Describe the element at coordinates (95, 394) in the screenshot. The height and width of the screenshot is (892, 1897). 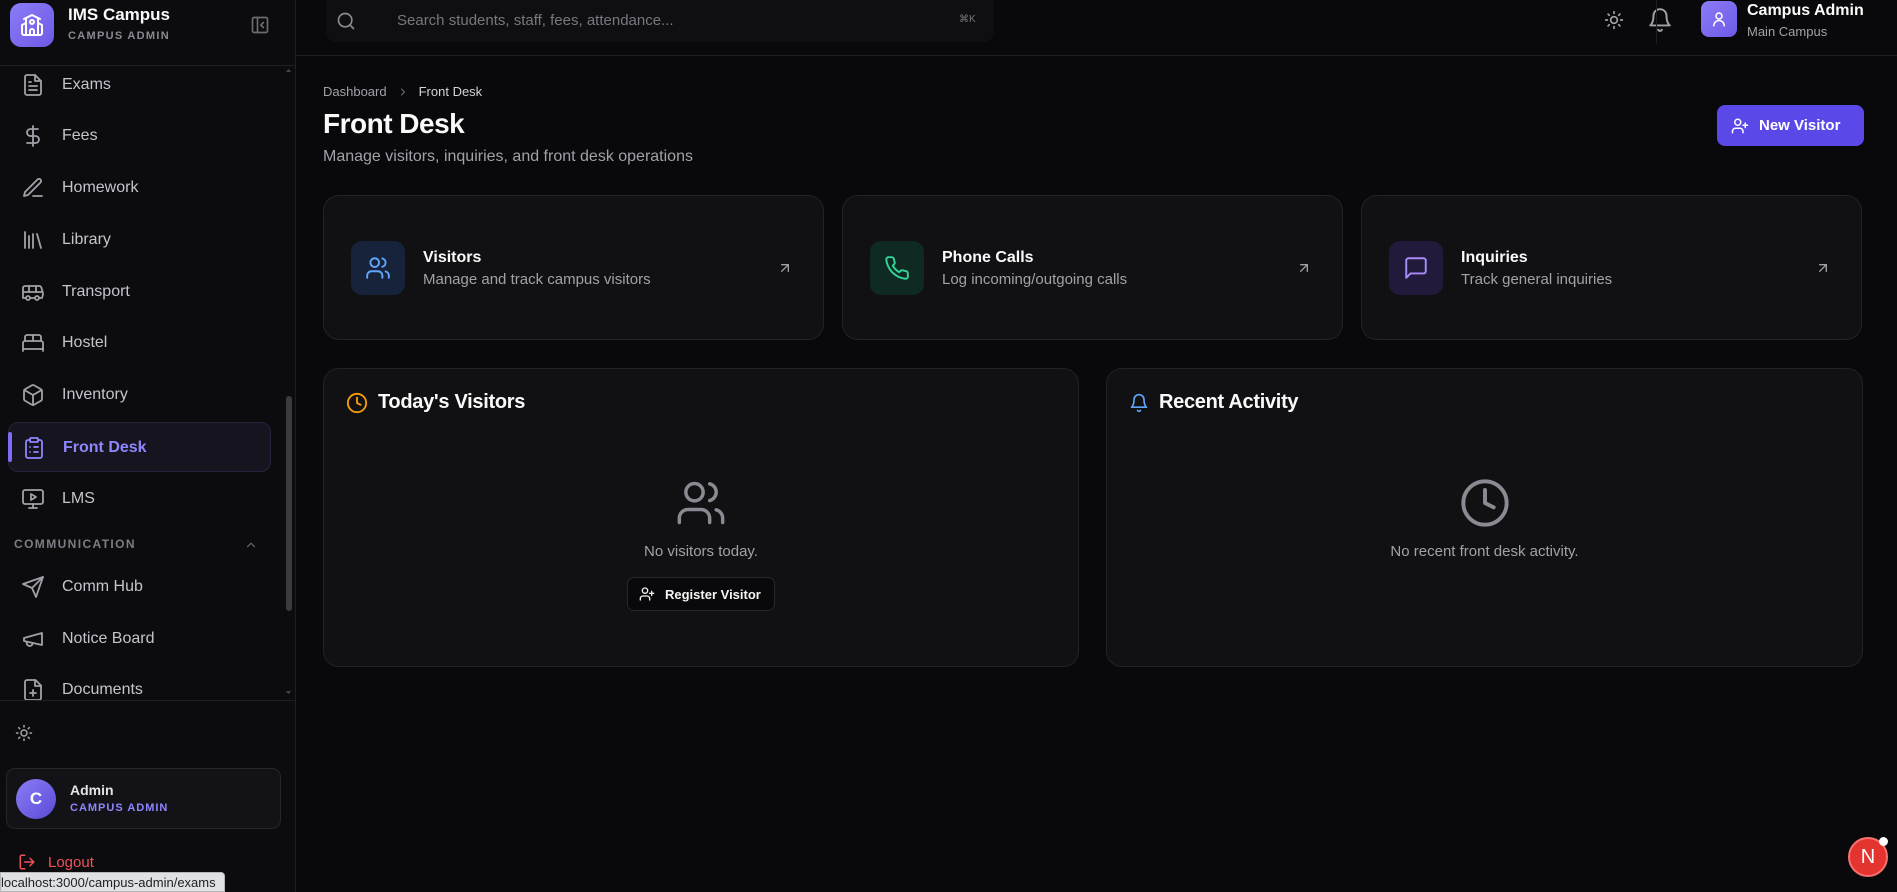
I see `sidebar-item-label: Inventory` at that location.